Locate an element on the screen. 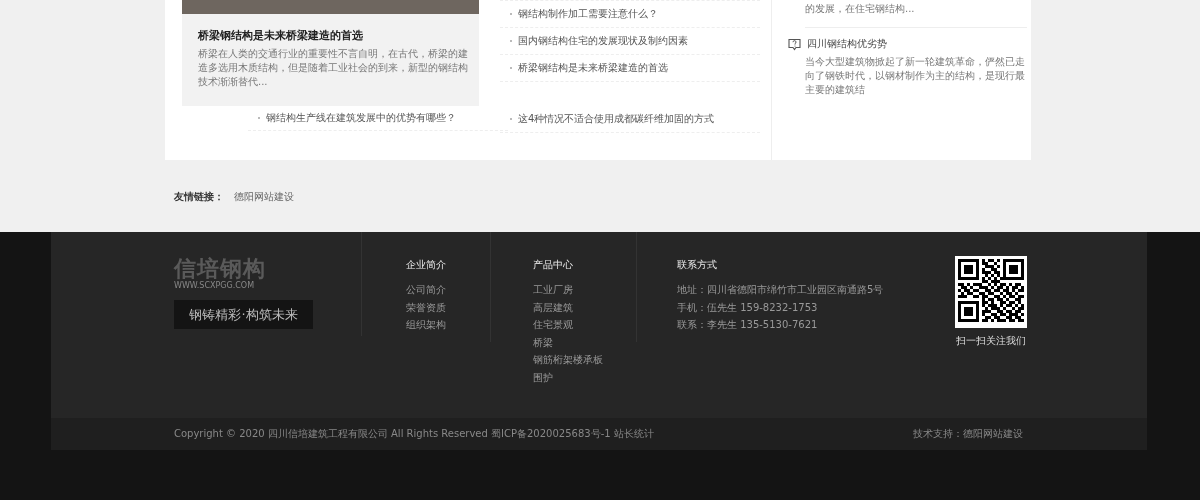 The width and height of the screenshot is (1200, 500). news-link: 钢结构制作加工需要注意什么？ is located at coordinates (588, 14).